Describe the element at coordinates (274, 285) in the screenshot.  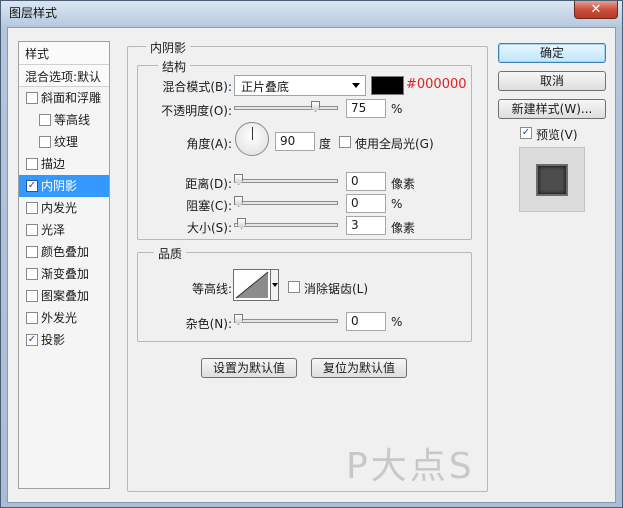
I see `contour-dropdown-button` at that location.